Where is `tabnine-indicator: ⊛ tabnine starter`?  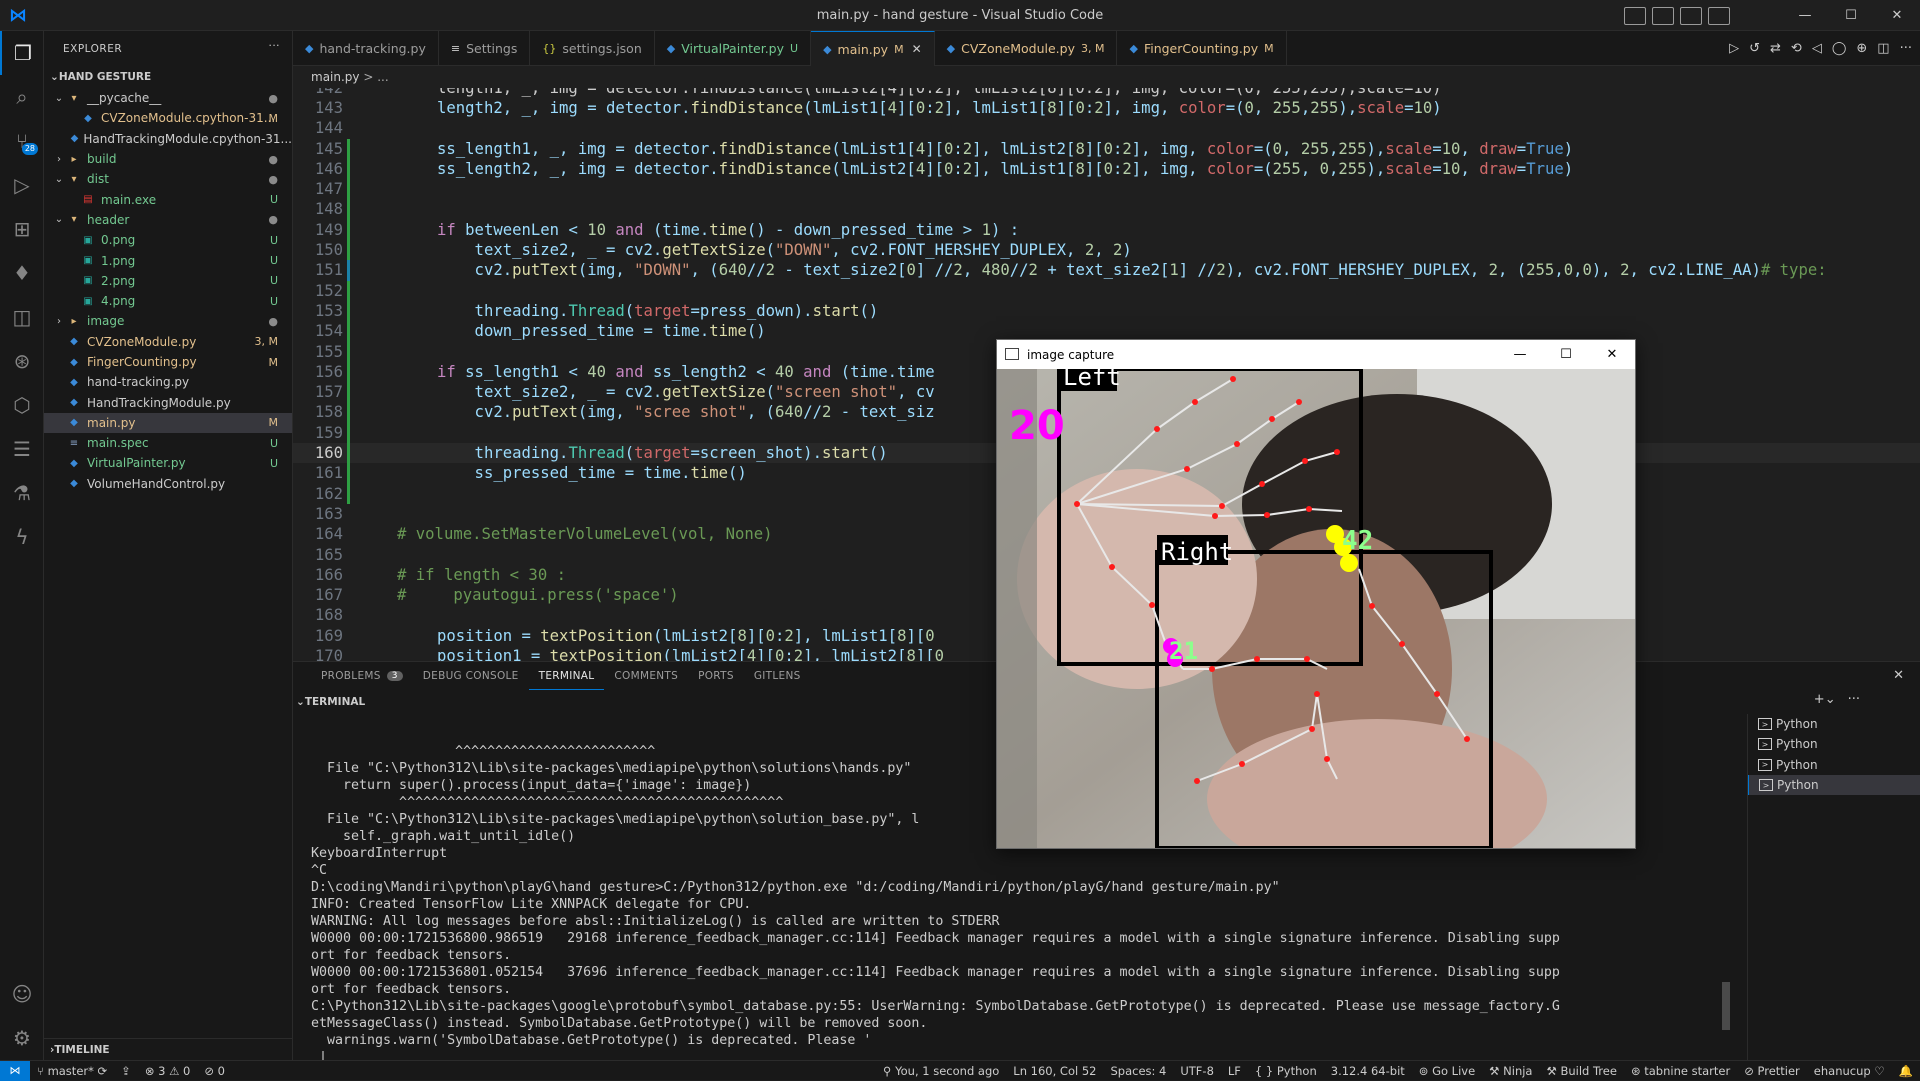
tabnine-indicator: ⊛ tabnine starter is located at coordinates (1680, 1071).